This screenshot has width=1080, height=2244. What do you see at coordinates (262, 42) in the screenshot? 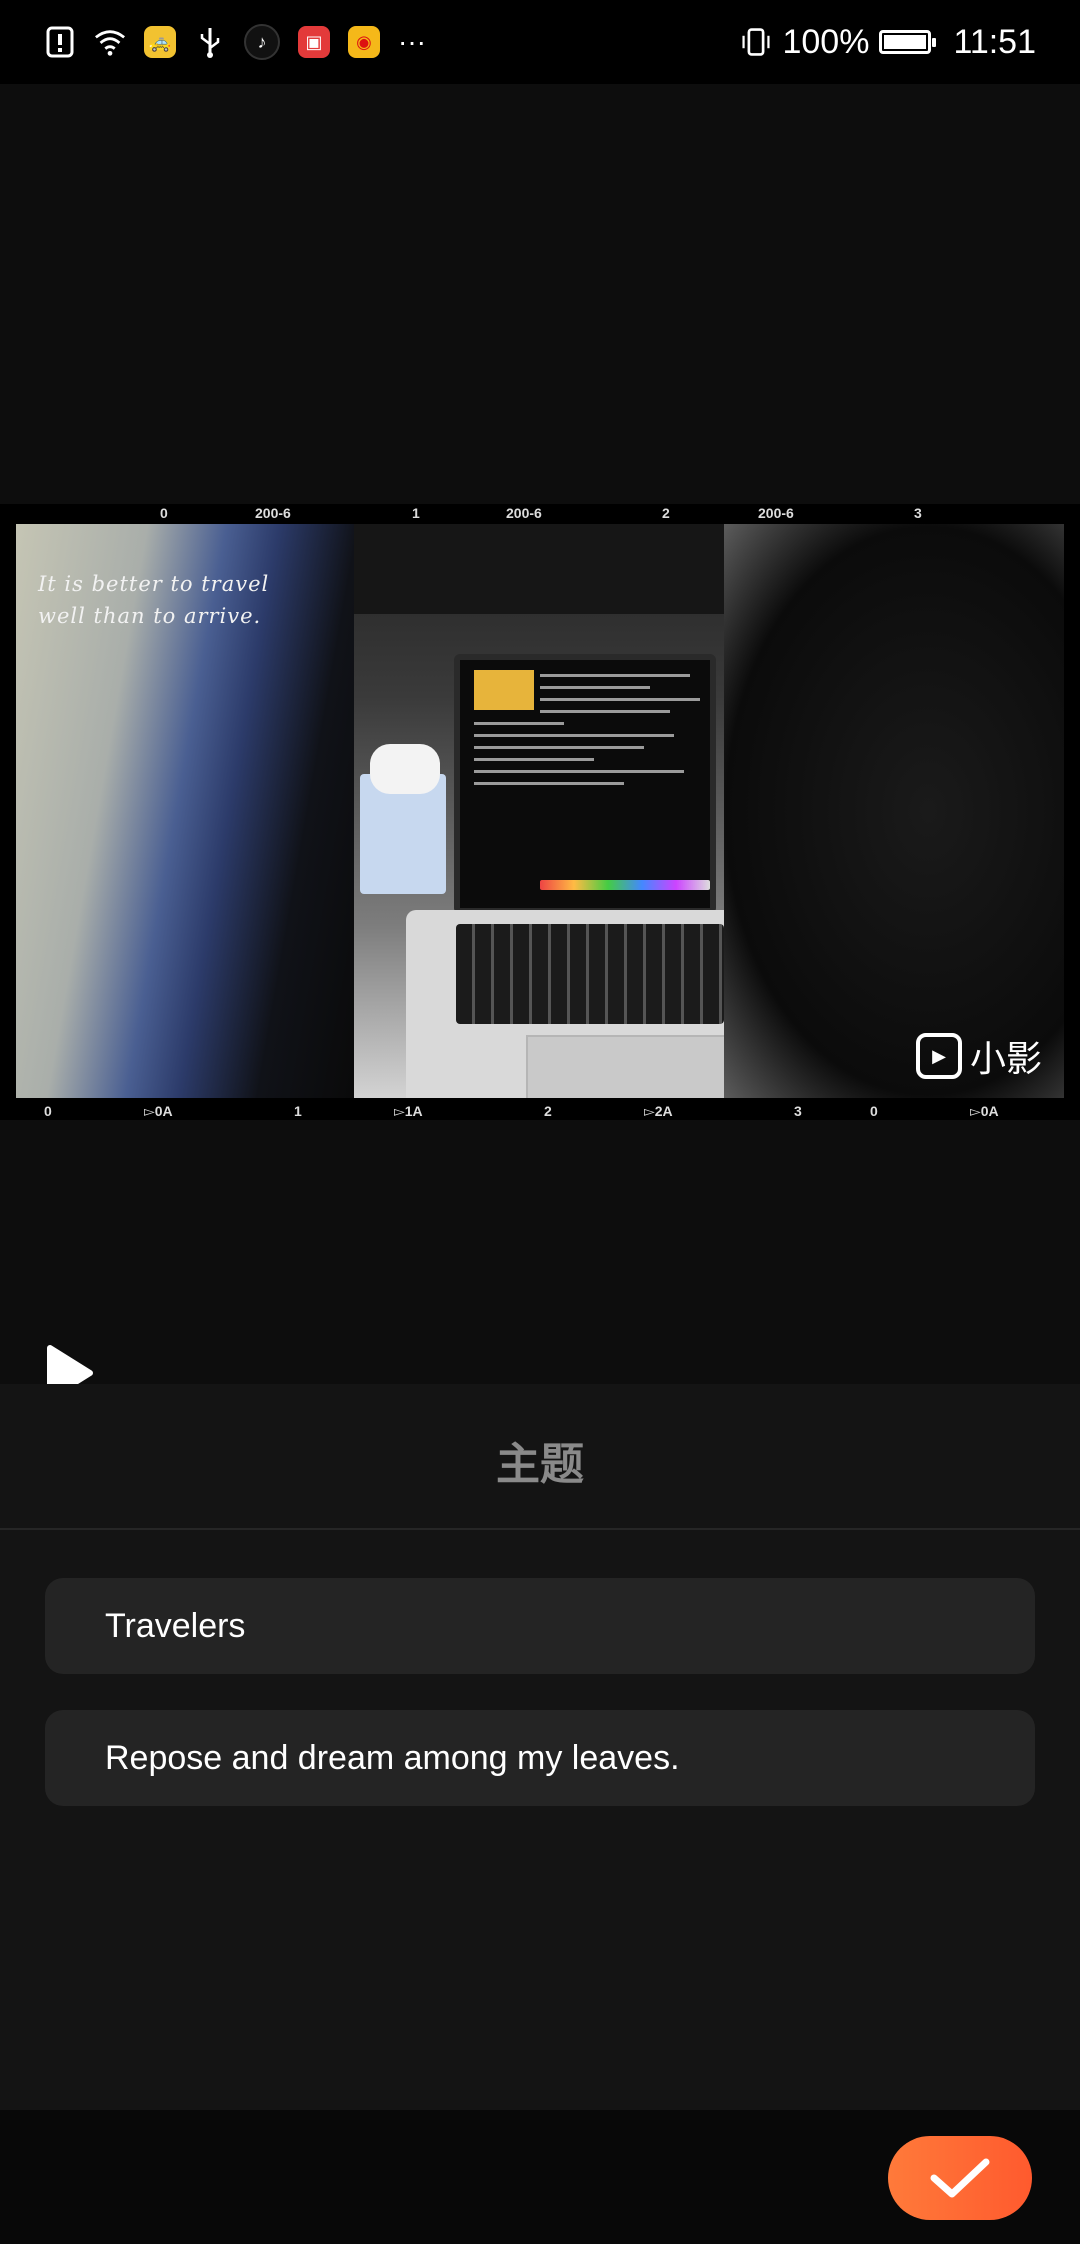
I see `tiktok-icon: ♪` at bounding box center [262, 42].